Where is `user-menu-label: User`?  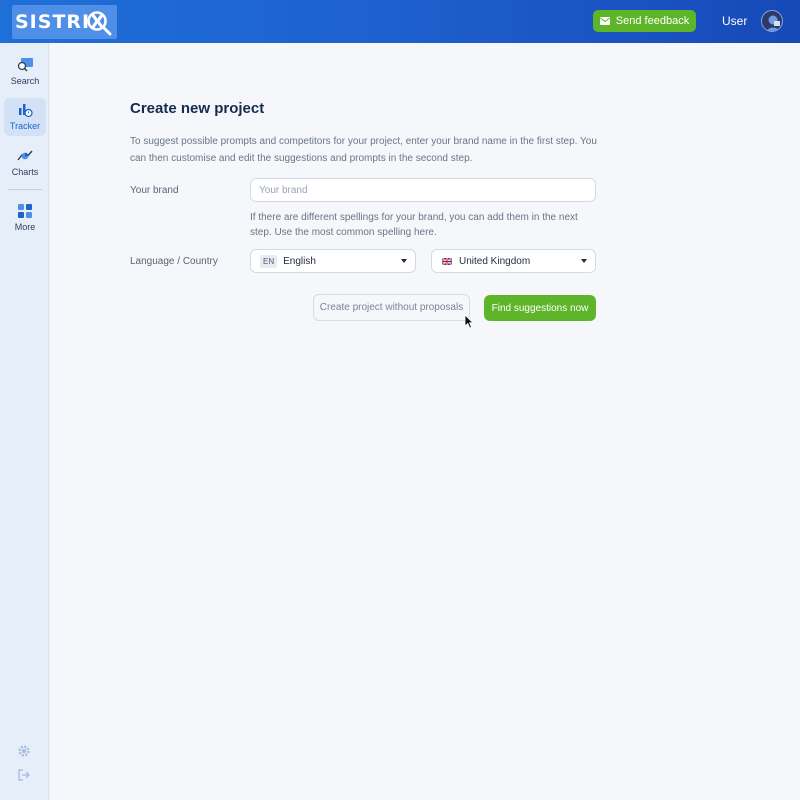
user-menu-label: User is located at coordinates (734, 21).